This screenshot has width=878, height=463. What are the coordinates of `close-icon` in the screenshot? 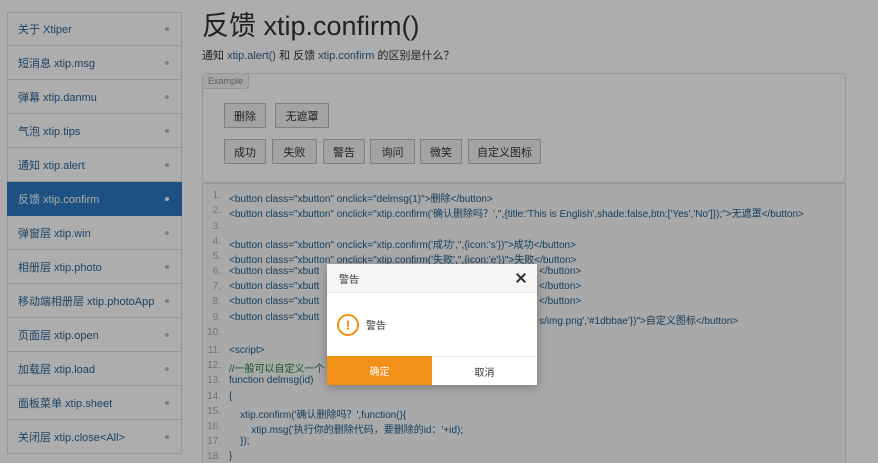 It's located at (521, 278).